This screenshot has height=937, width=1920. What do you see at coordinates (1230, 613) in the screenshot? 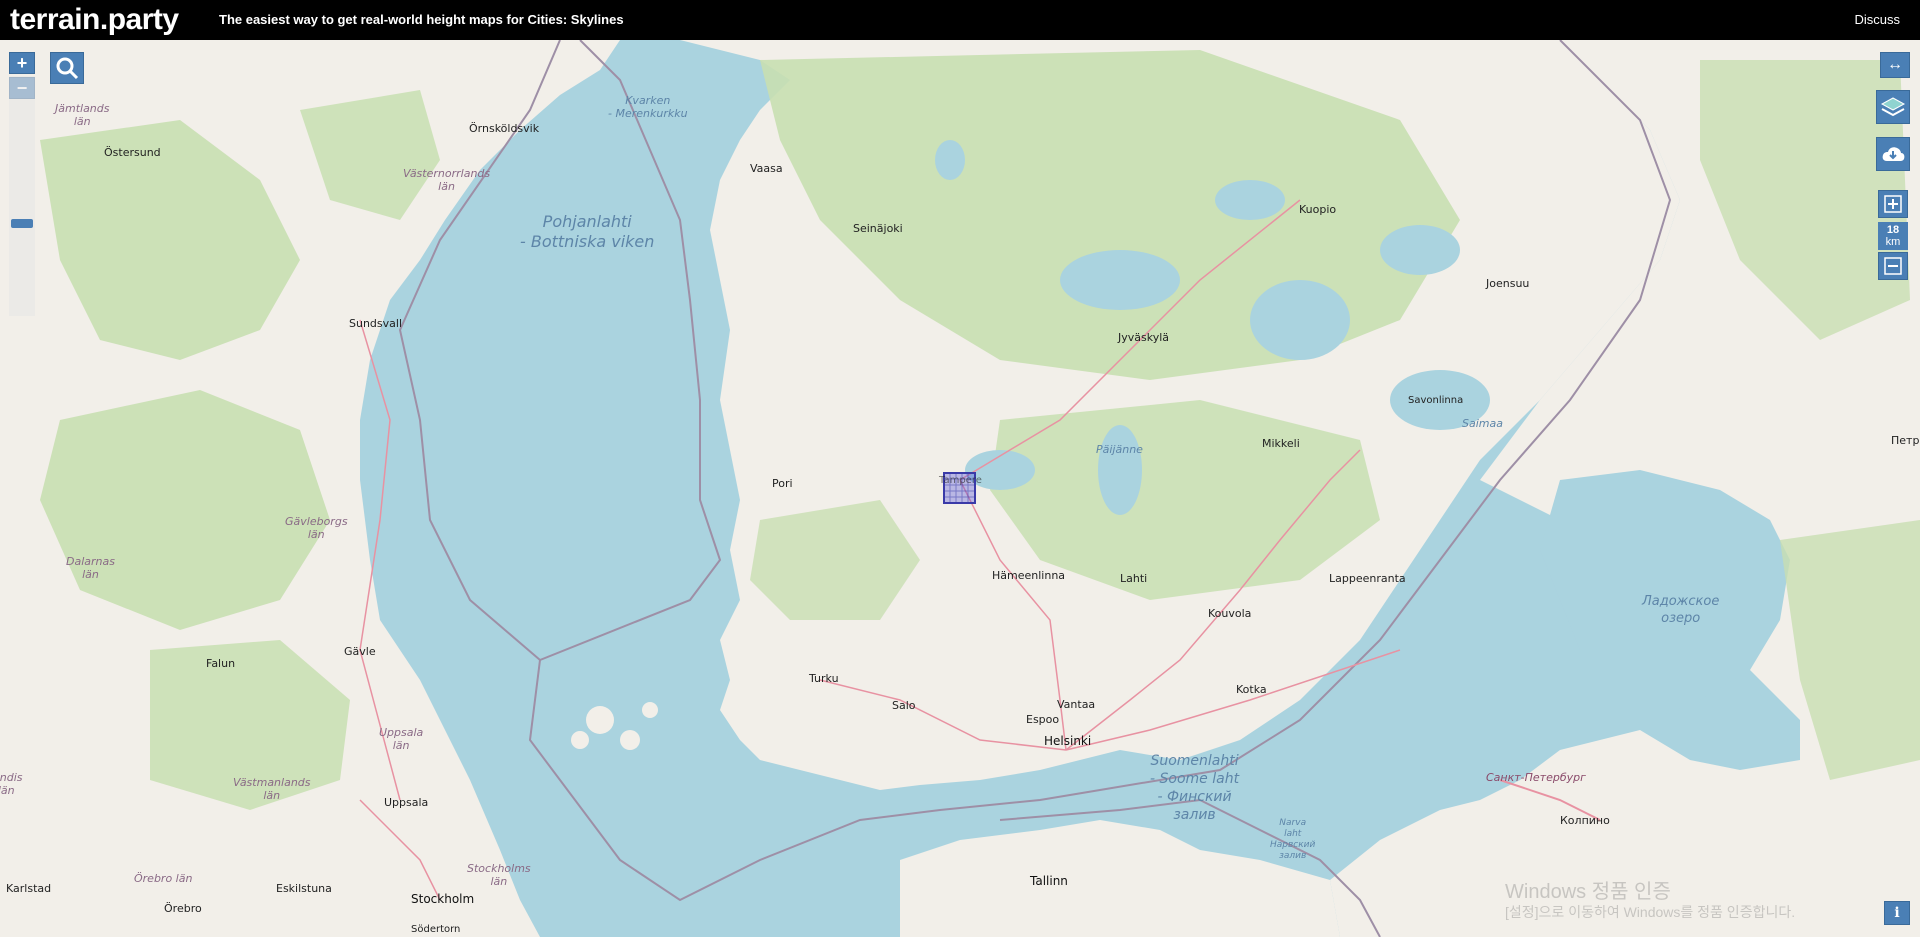
I see `city-kouvola: Kouvola` at bounding box center [1230, 613].